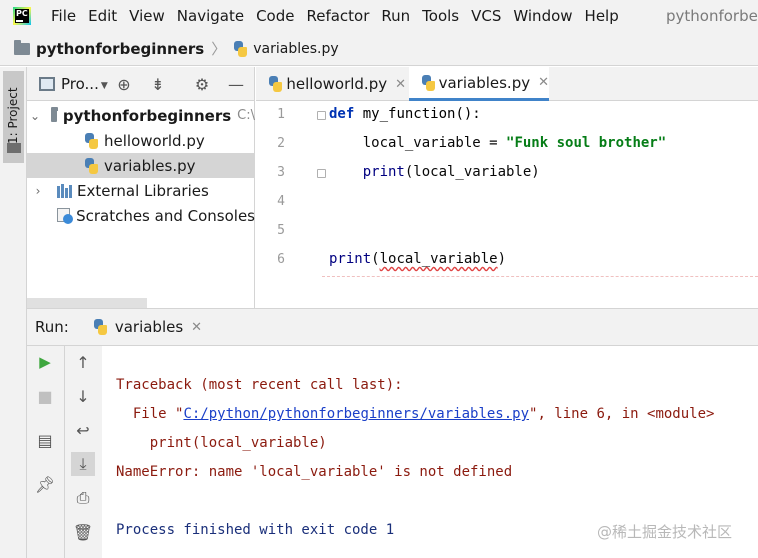 The image size is (758, 558). Describe the element at coordinates (101, 327) in the screenshot. I see `python-icon` at that location.